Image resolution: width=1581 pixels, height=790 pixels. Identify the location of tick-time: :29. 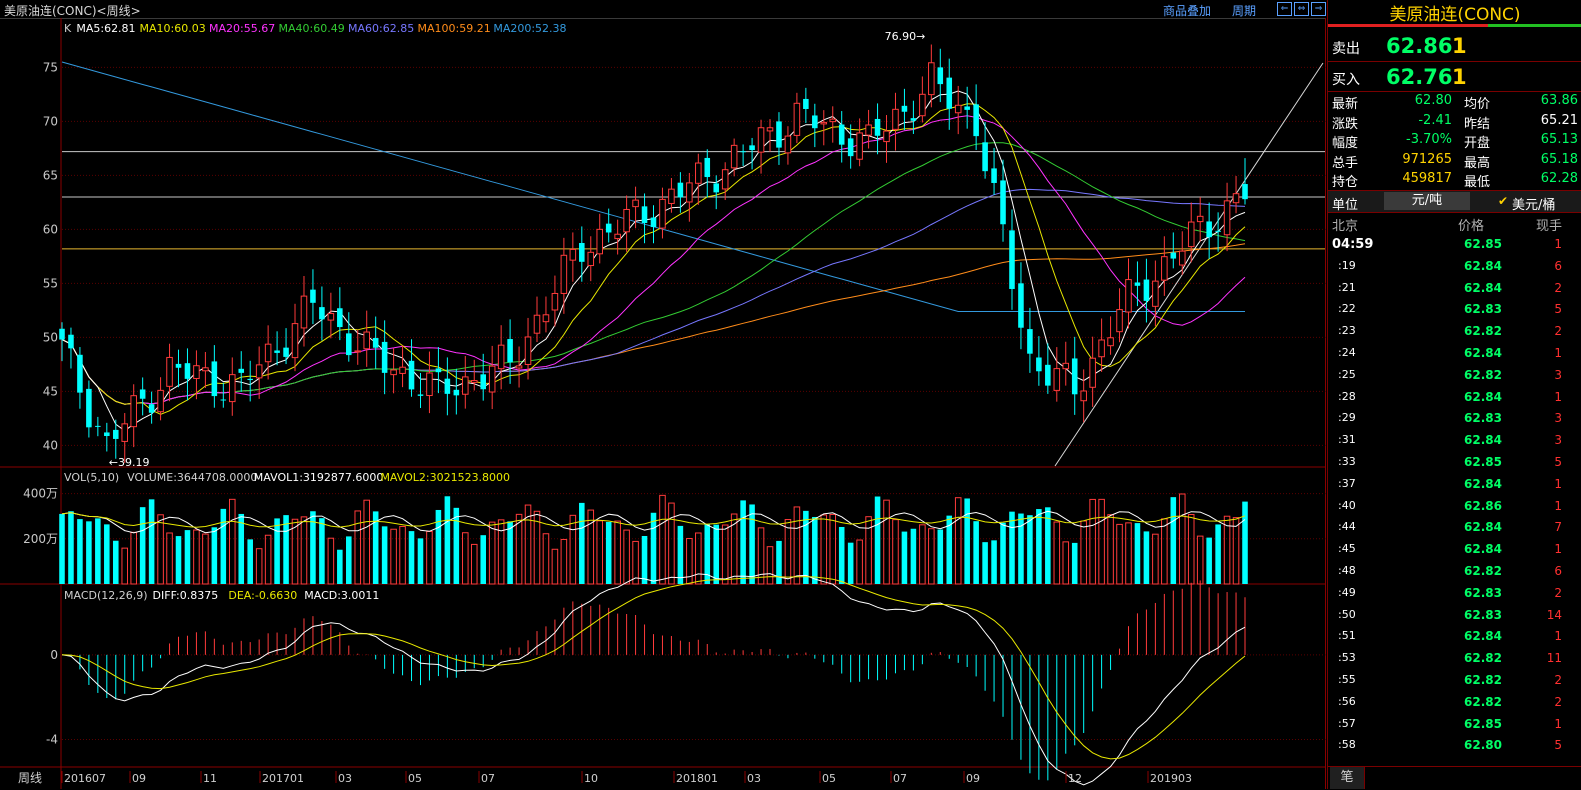
(1347, 418).